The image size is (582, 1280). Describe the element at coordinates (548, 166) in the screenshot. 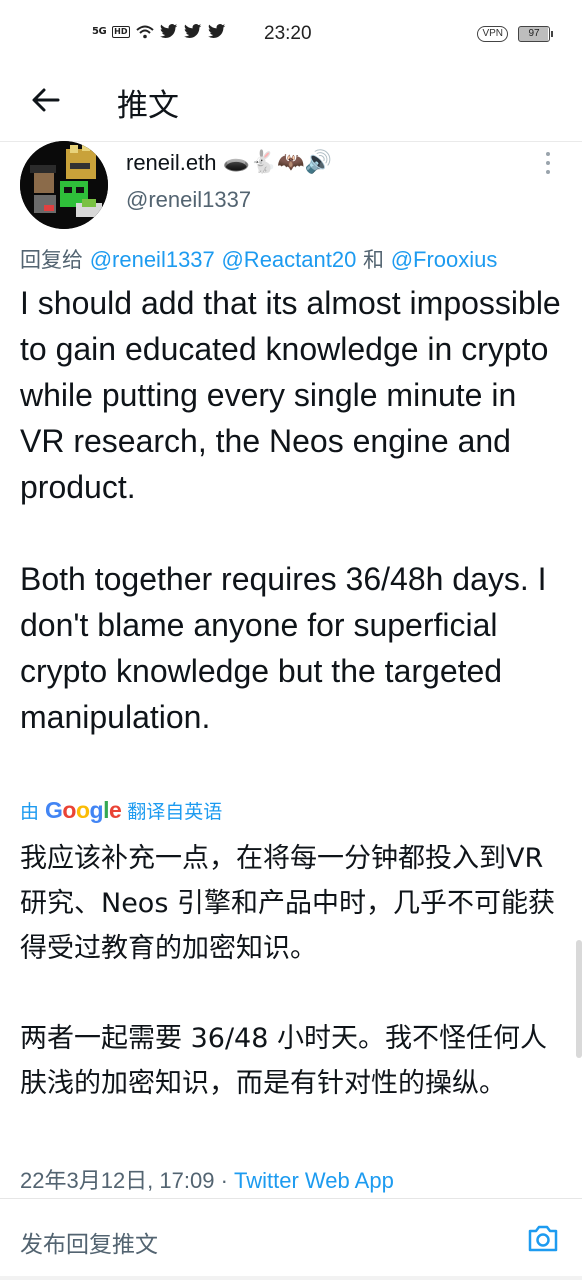

I see `more-options-icon` at that location.